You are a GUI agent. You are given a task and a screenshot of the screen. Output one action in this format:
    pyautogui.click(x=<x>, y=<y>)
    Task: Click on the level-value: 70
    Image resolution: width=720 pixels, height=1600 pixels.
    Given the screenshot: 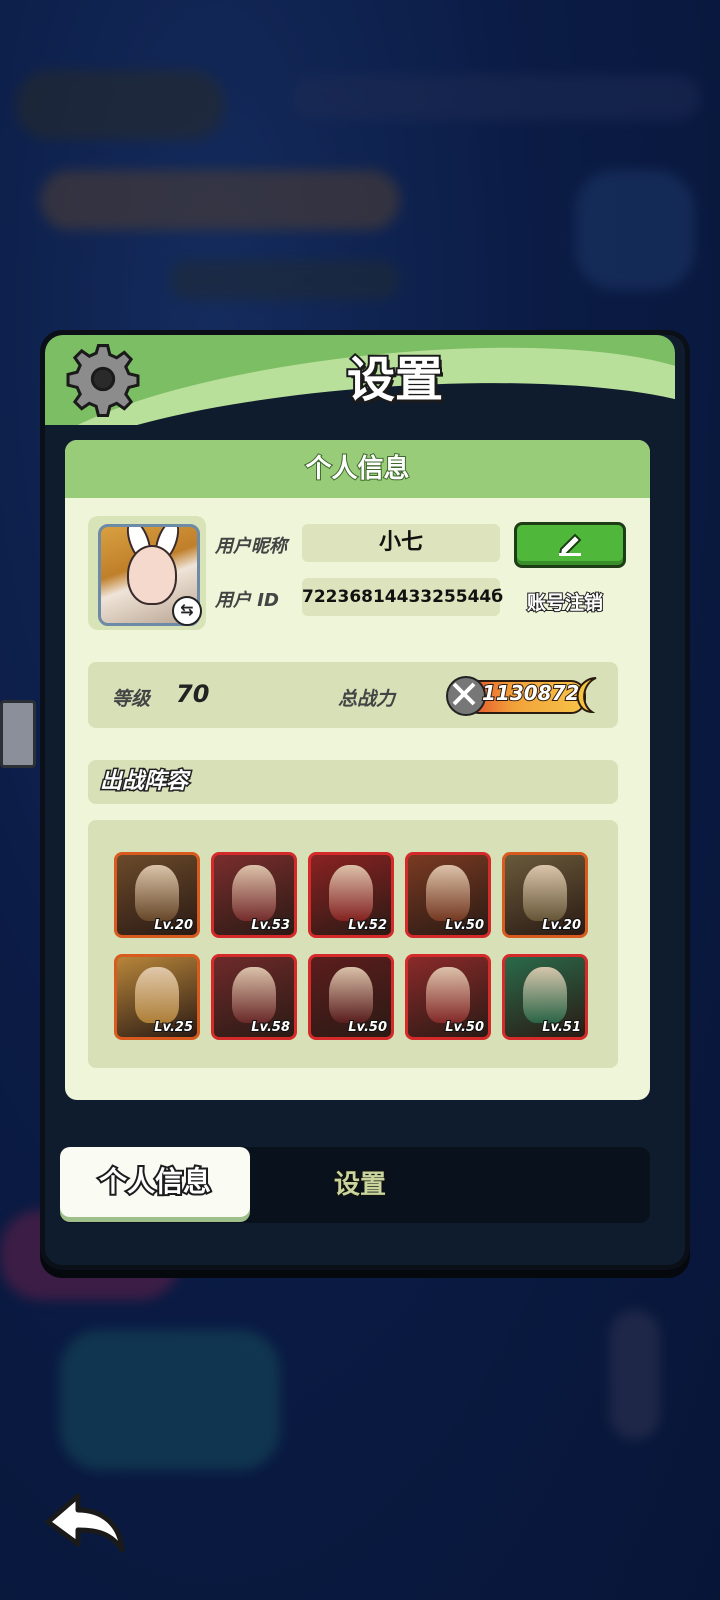 What is the action you would take?
    pyautogui.click(x=193, y=694)
    